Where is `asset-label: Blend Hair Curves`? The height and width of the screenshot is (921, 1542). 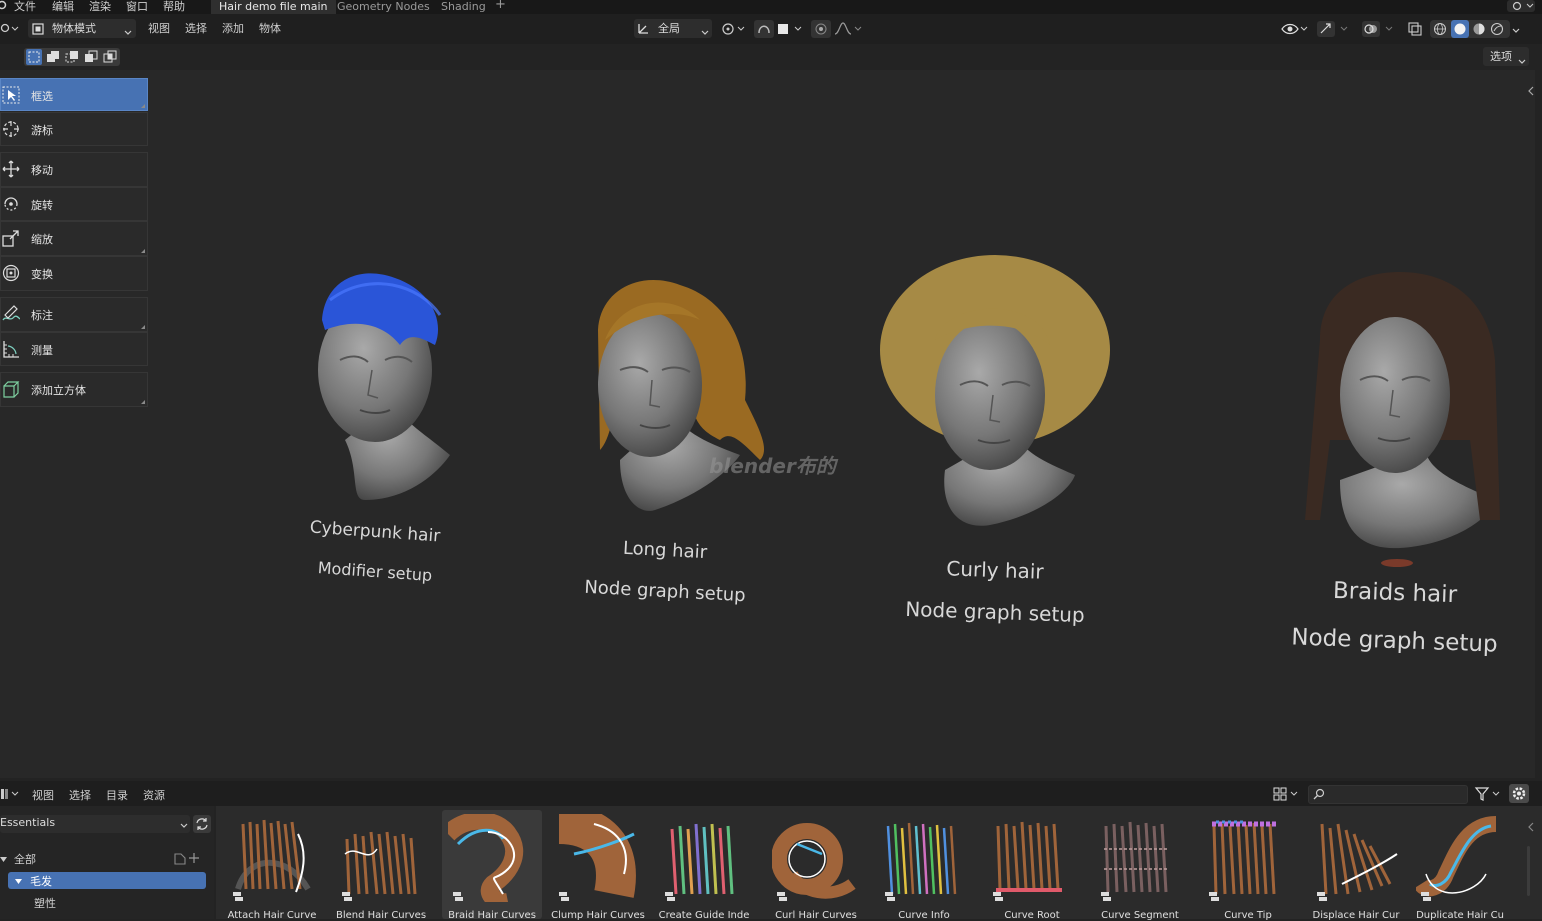 asset-label: Blend Hair Curves is located at coordinates (381, 915).